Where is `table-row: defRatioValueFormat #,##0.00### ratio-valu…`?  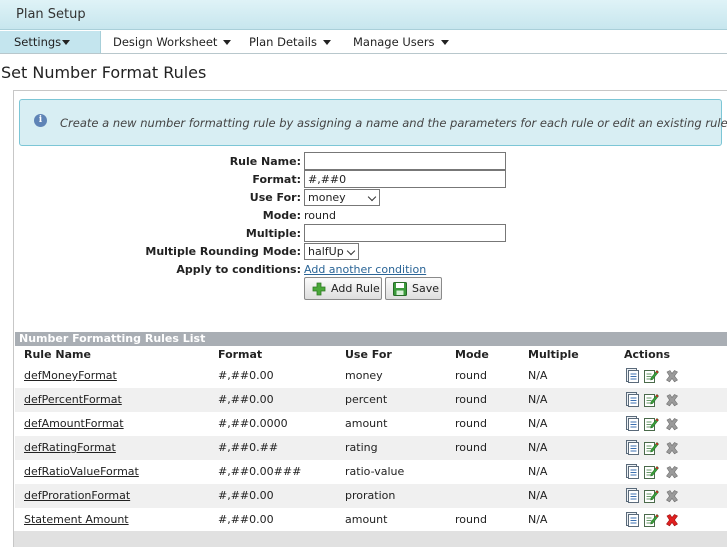 table-row: defRatioValueFormat #,##0.00### ratio-valu… is located at coordinates (371, 472).